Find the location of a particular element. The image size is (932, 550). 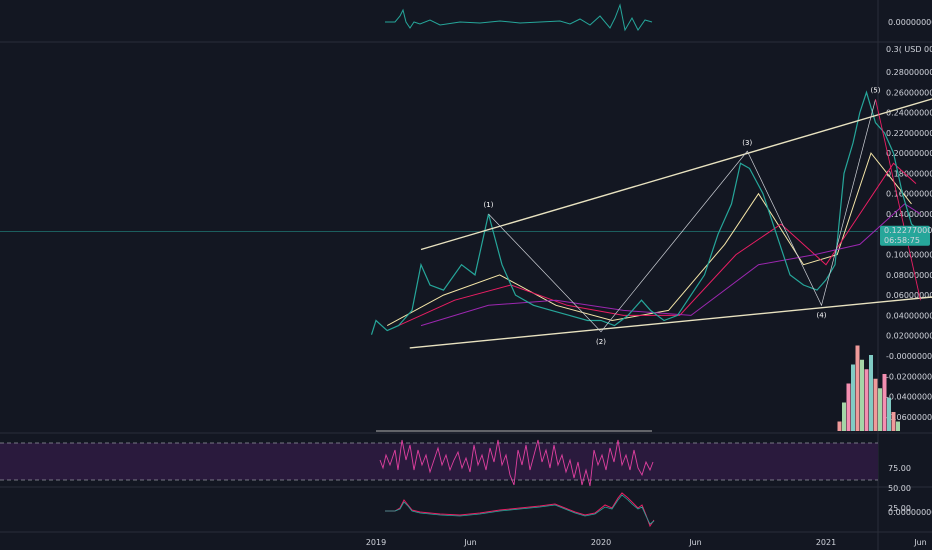

signal-line is located at coordinates (520, 509).